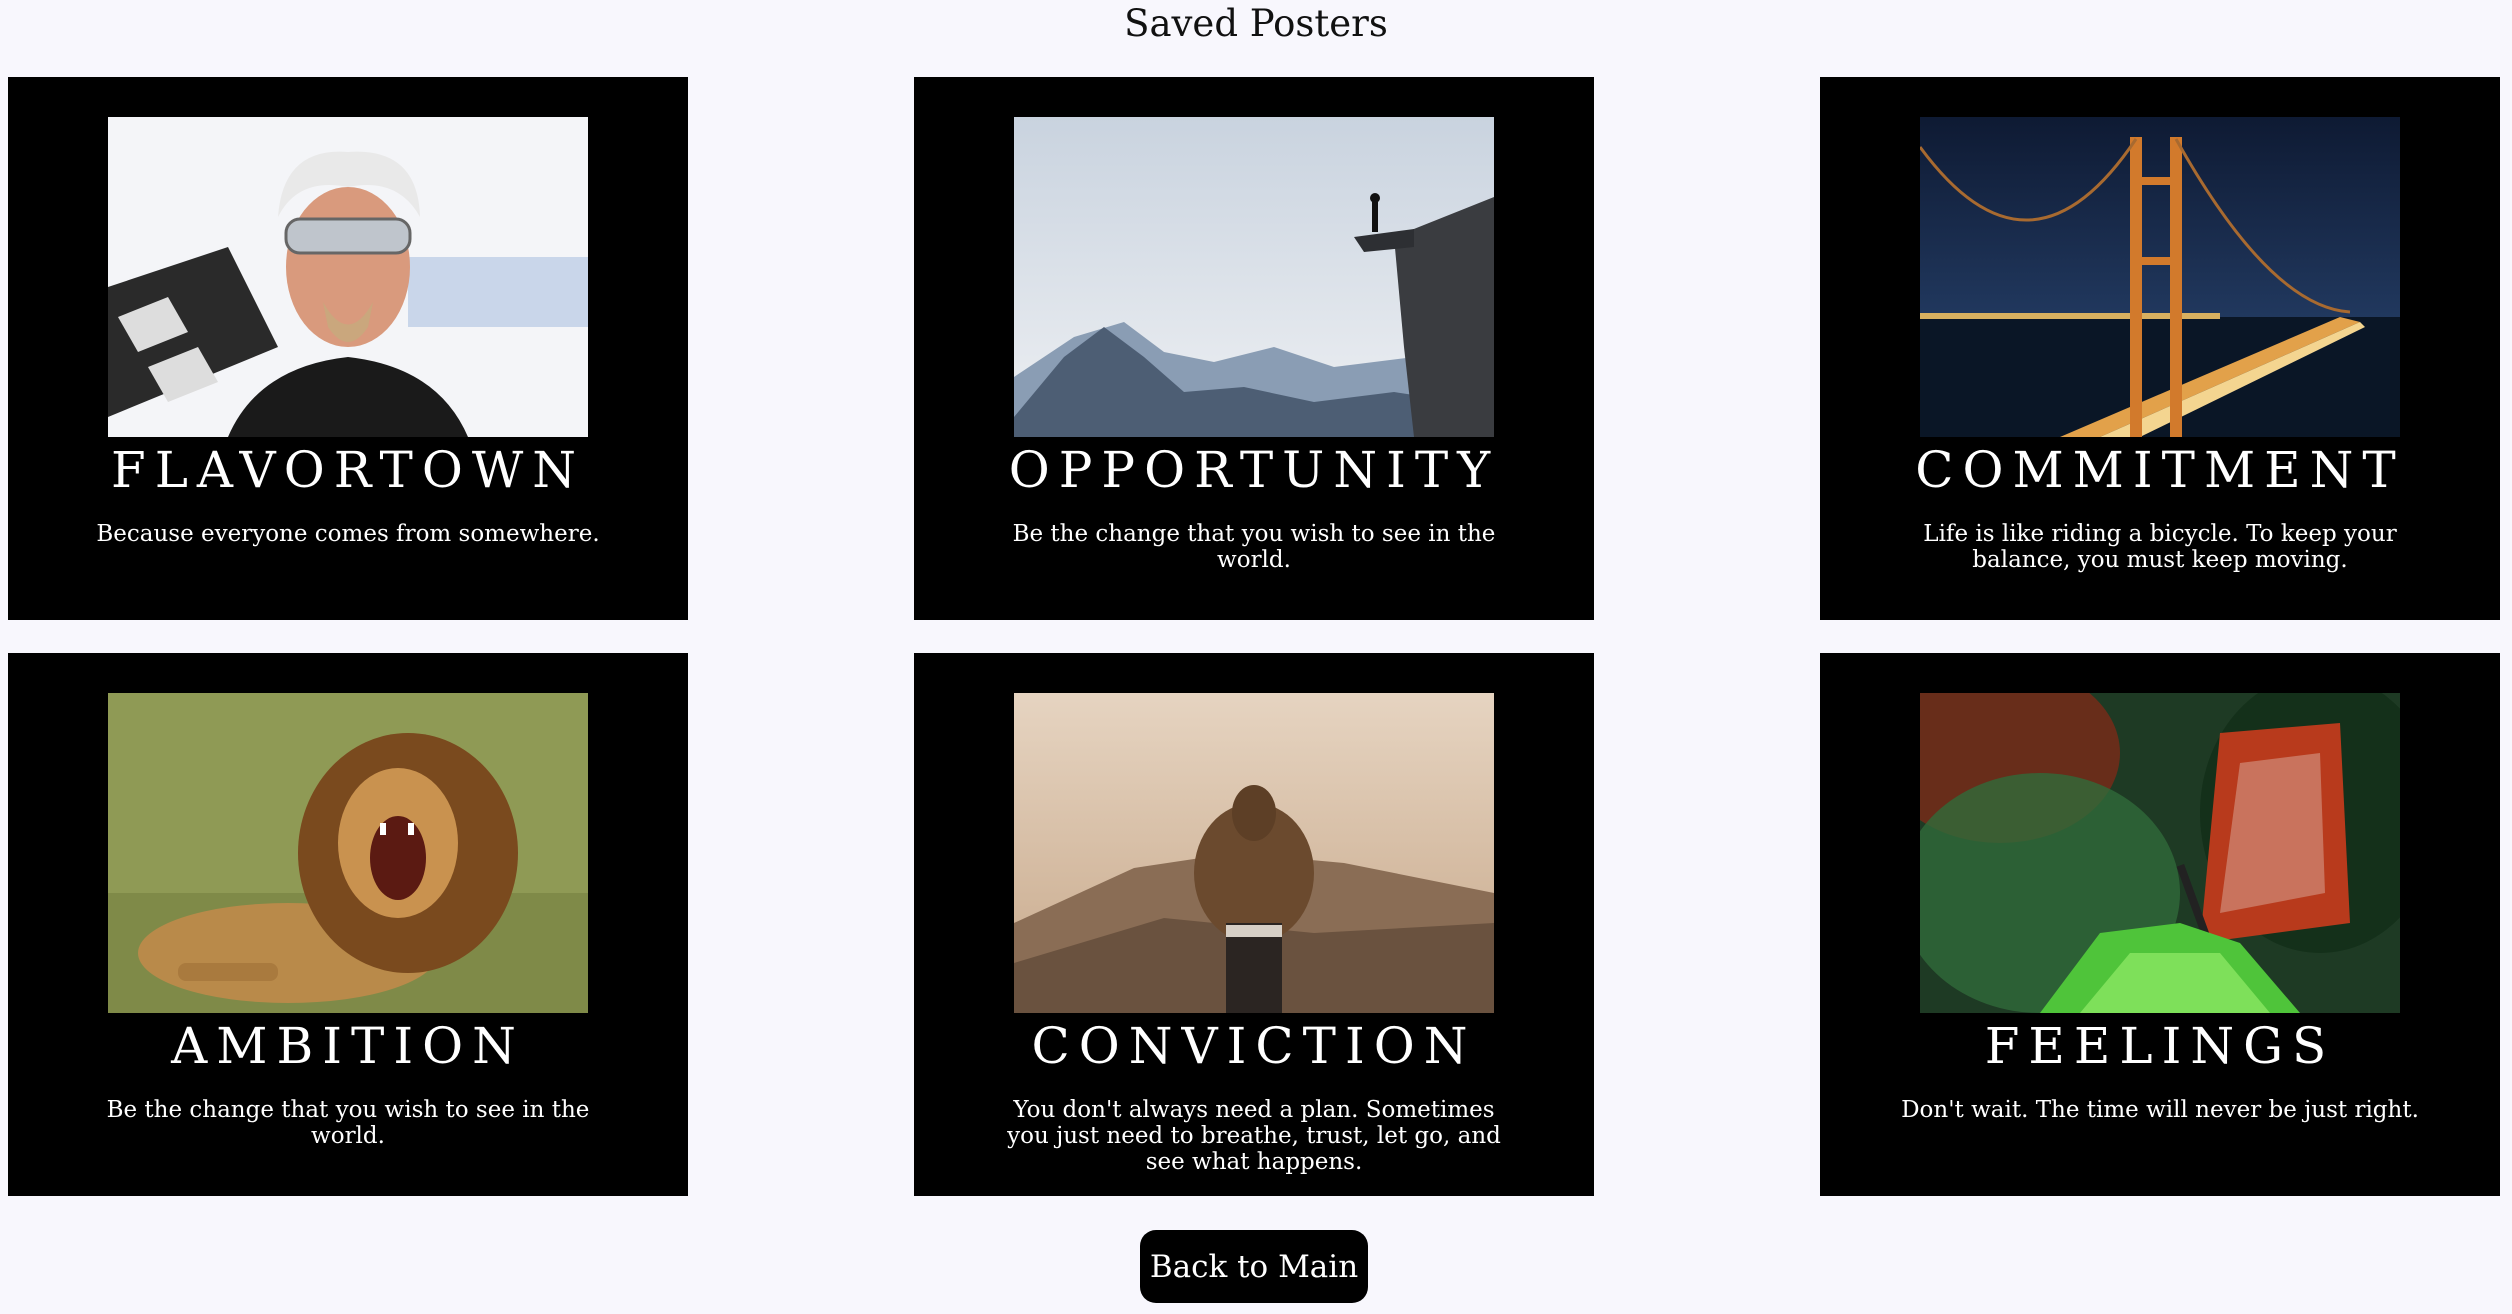 The height and width of the screenshot is (1314, 2512). I want to click on person-on-cliff-photo, so click(1254, 277).